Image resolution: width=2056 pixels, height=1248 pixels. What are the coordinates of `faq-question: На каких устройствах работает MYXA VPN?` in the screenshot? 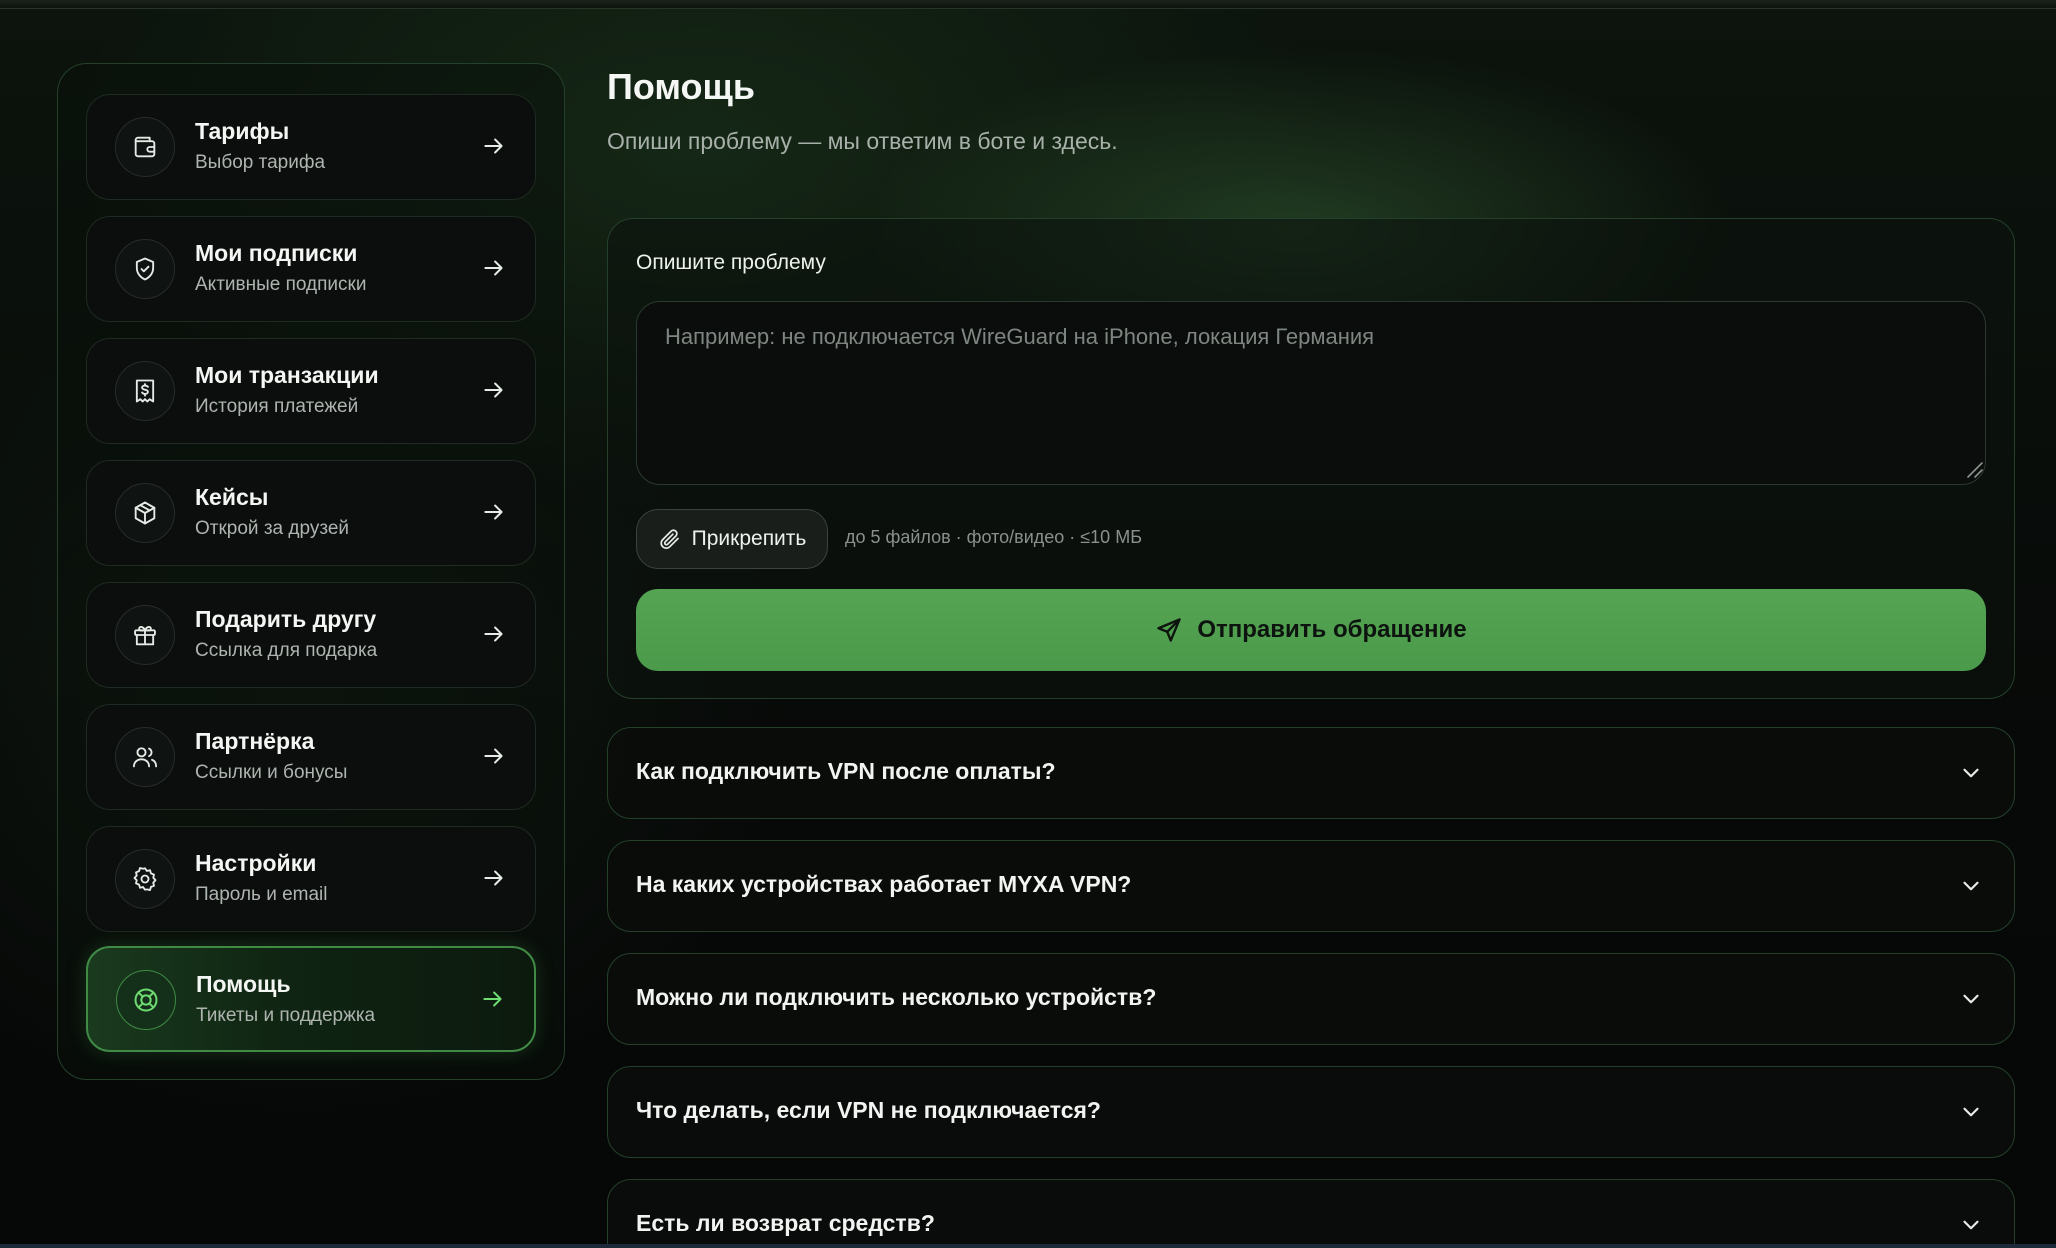 It's located at (884, 884).